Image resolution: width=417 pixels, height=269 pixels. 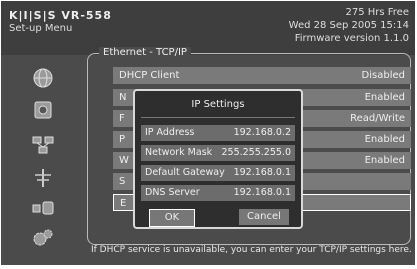 What do you see at coordinates (256, 152) in the screenshot?
I see `field-value: 255.255.255.0` at bounding box center [256, 152].